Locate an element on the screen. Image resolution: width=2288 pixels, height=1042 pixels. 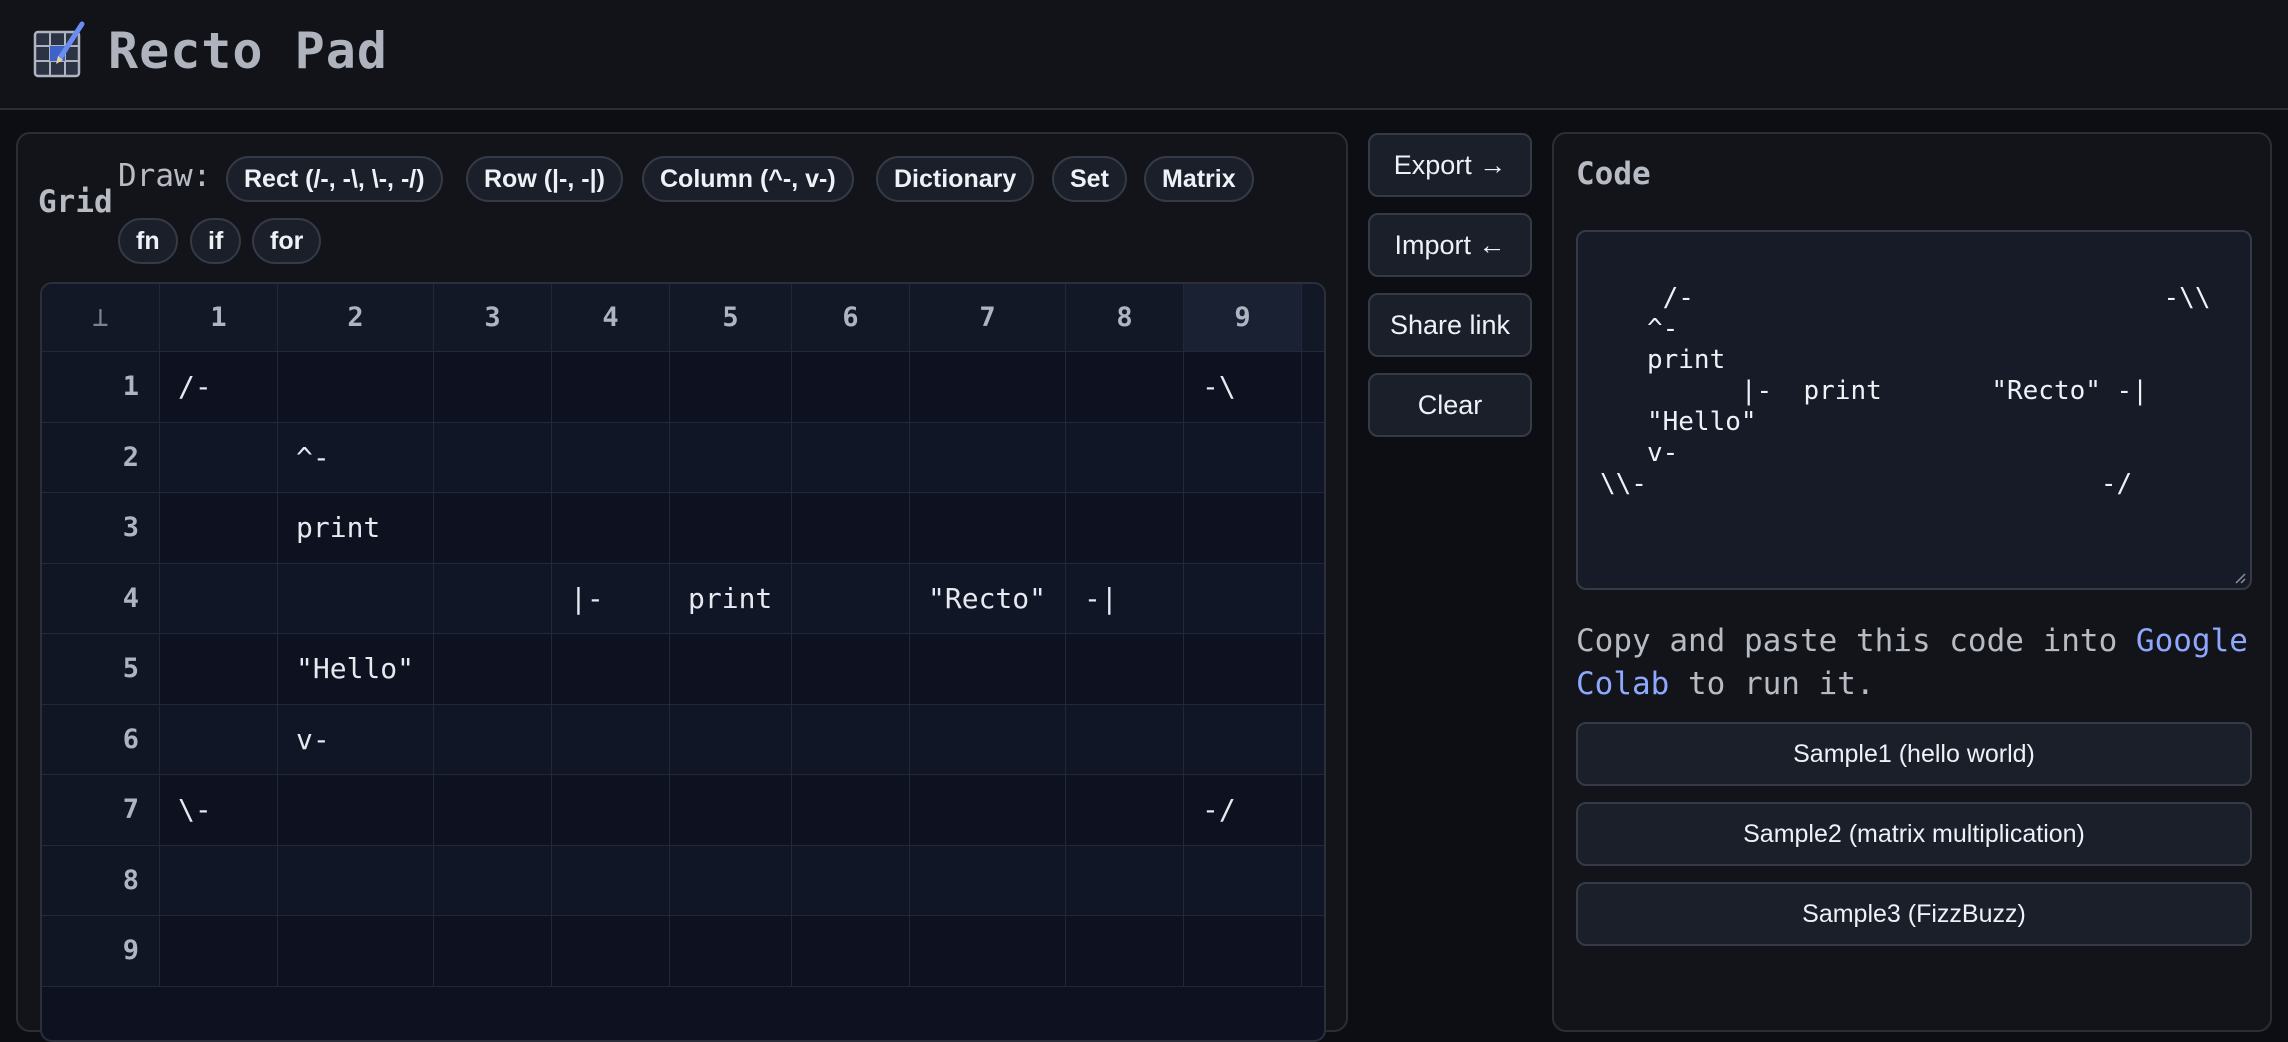
grid-cell-r3-c3 is located at coordinates (493, 528).